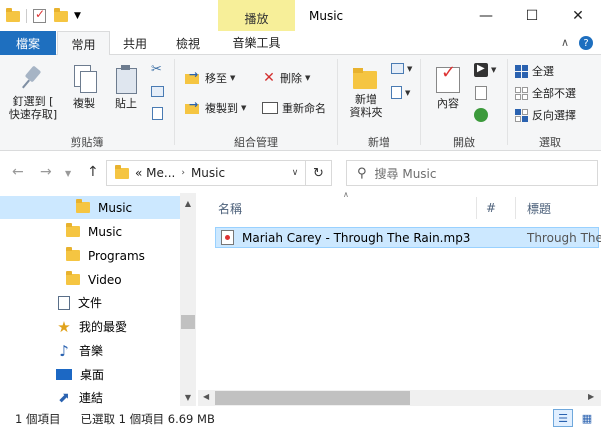 The height and width of the screenshot is (431, 601). I want to click on scroll-right-icon: ▶, so click(591, 396).